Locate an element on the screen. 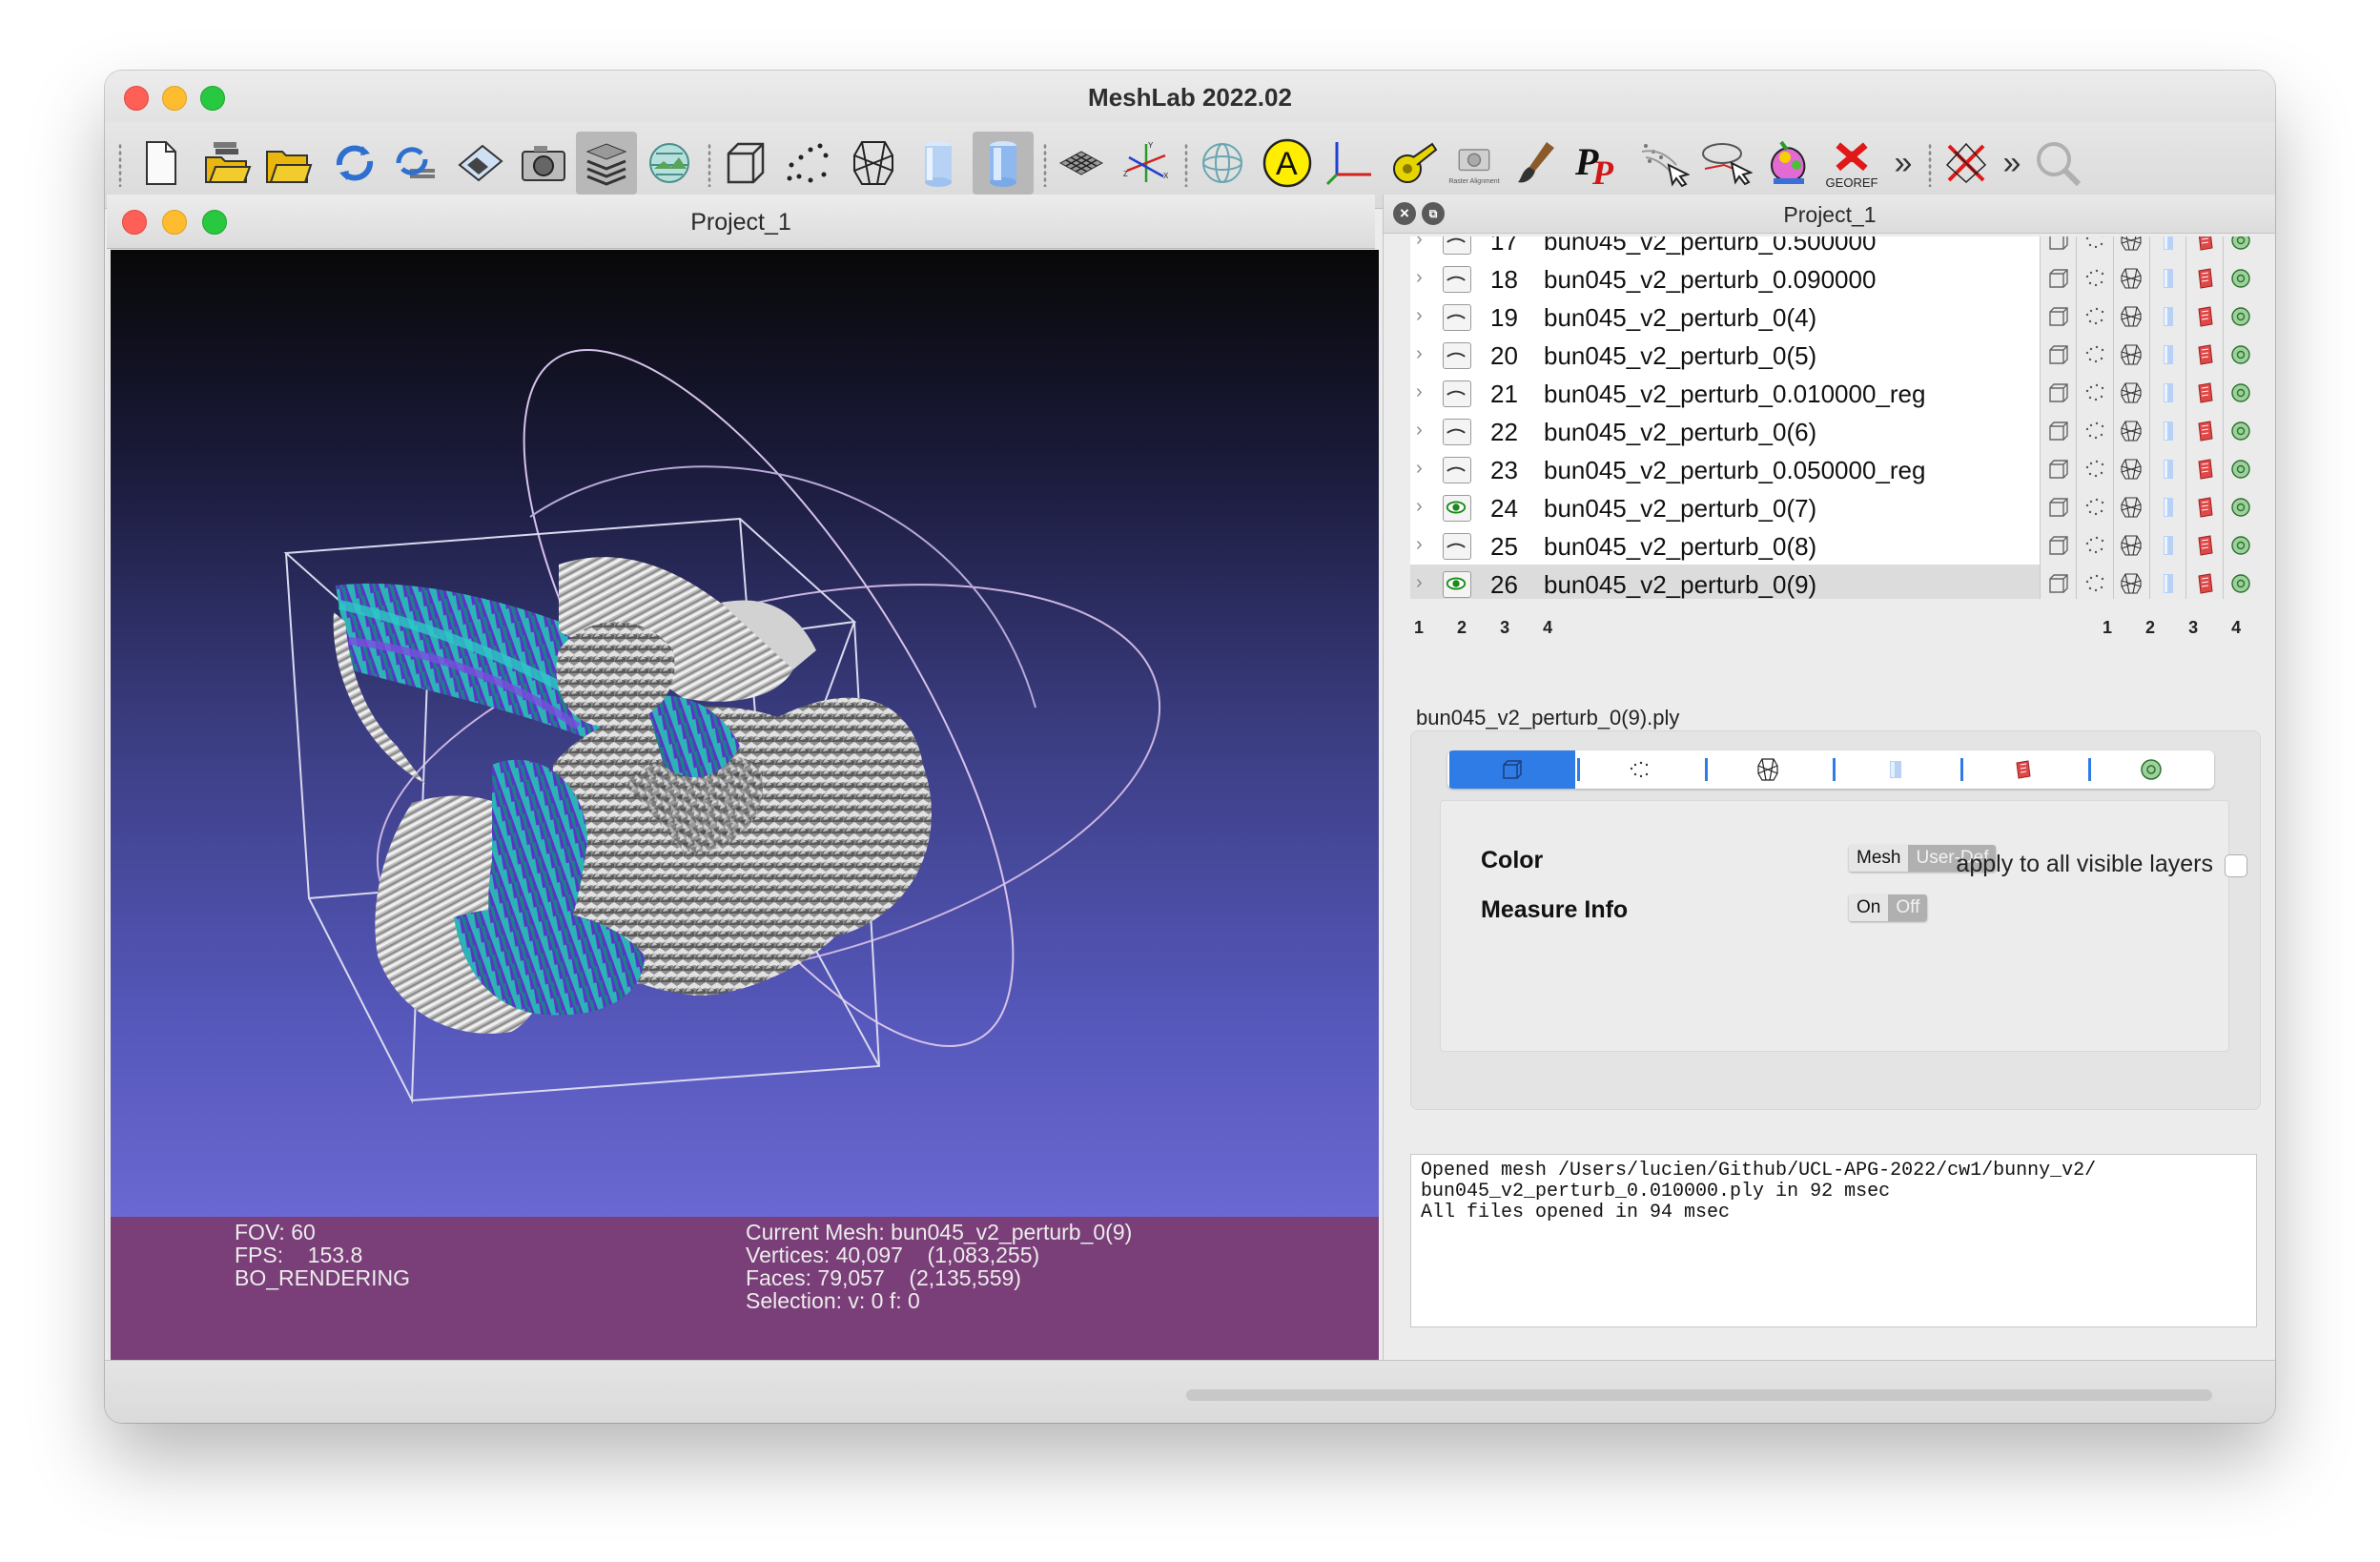  layer-row: › 19 bun045_v2_perturb_0(4) is located at coordinates (1835, 317).